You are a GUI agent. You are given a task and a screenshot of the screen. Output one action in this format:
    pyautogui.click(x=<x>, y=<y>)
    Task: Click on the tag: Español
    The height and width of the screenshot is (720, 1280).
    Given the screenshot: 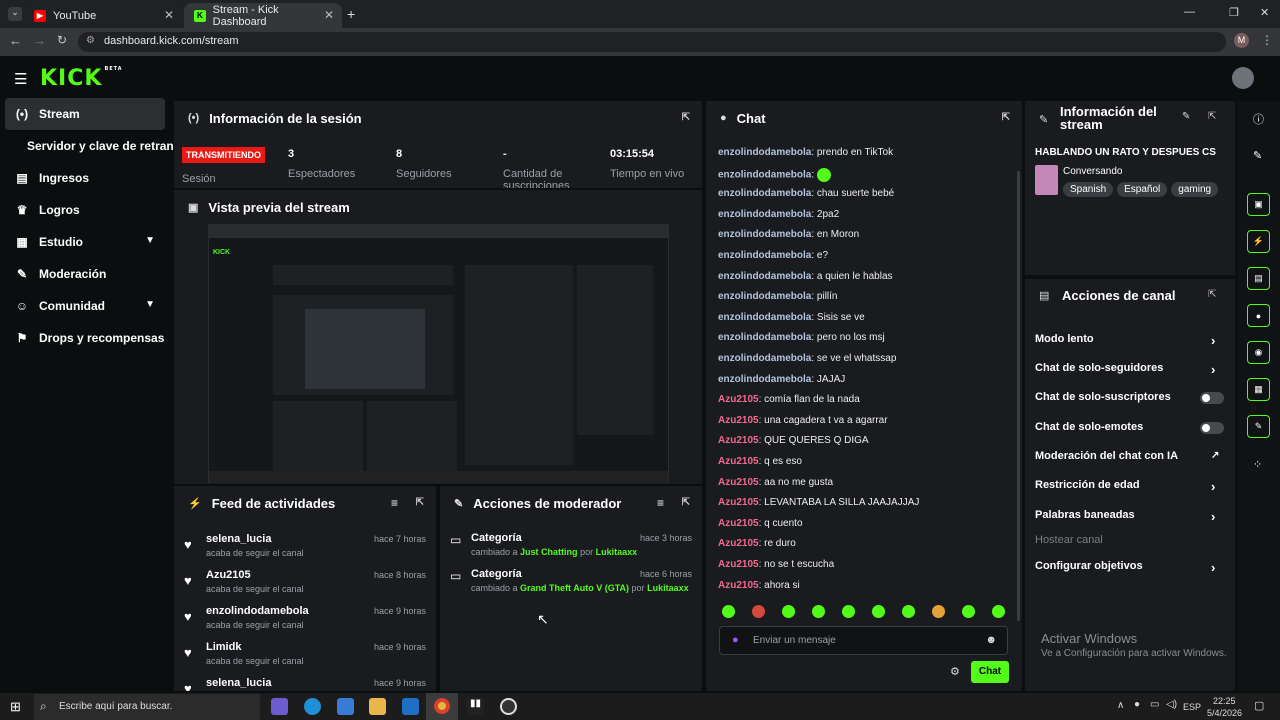 What is the action you would take?
    pyautogui.click(x=1142, y=189)
    